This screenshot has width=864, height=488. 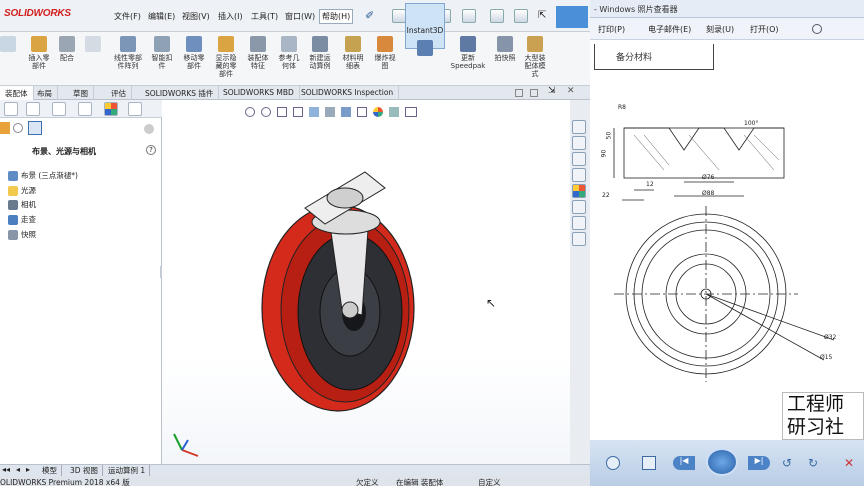 I want to click on tab-layout: 布局, so click(x=45, y=93).